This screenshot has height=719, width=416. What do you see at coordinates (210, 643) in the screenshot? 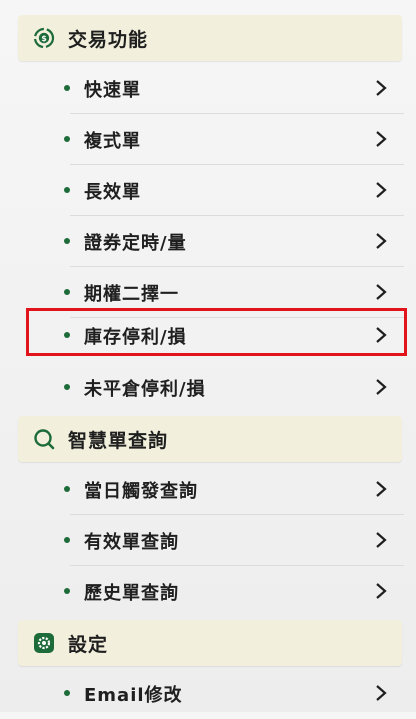
I see `section-header-settings: 設定` at bounding box center [210, 643].